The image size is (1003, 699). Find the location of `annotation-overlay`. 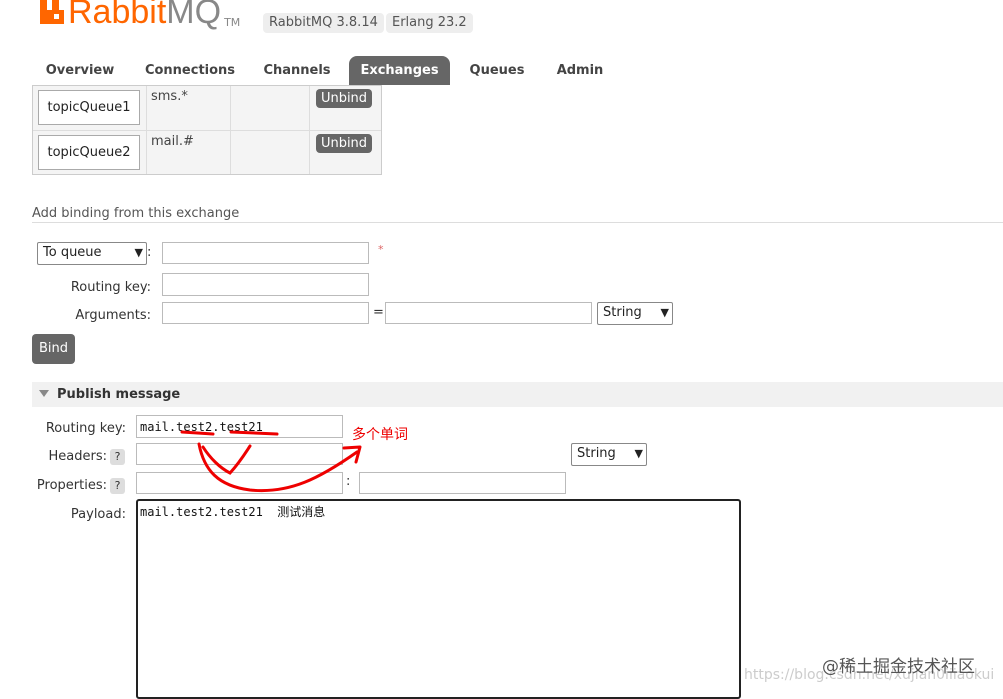

annotation-overlay is located at coordinates (271, 461).